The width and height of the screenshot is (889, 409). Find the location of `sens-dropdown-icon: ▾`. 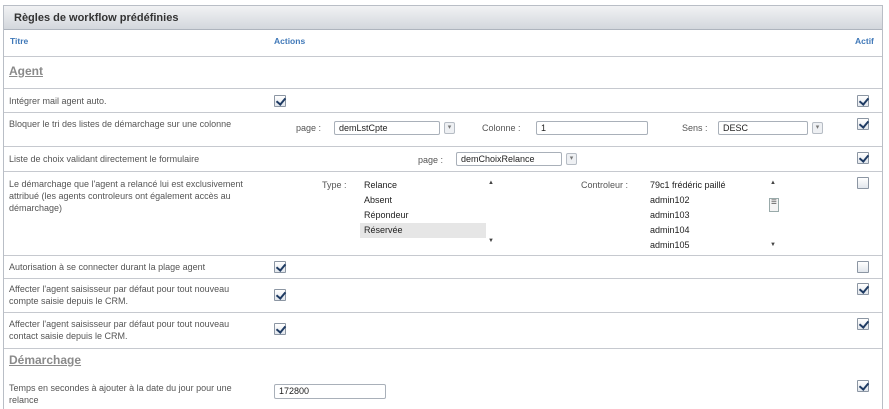

sens-dropdown-icon: ▾ is located at coordinates (817, 128).